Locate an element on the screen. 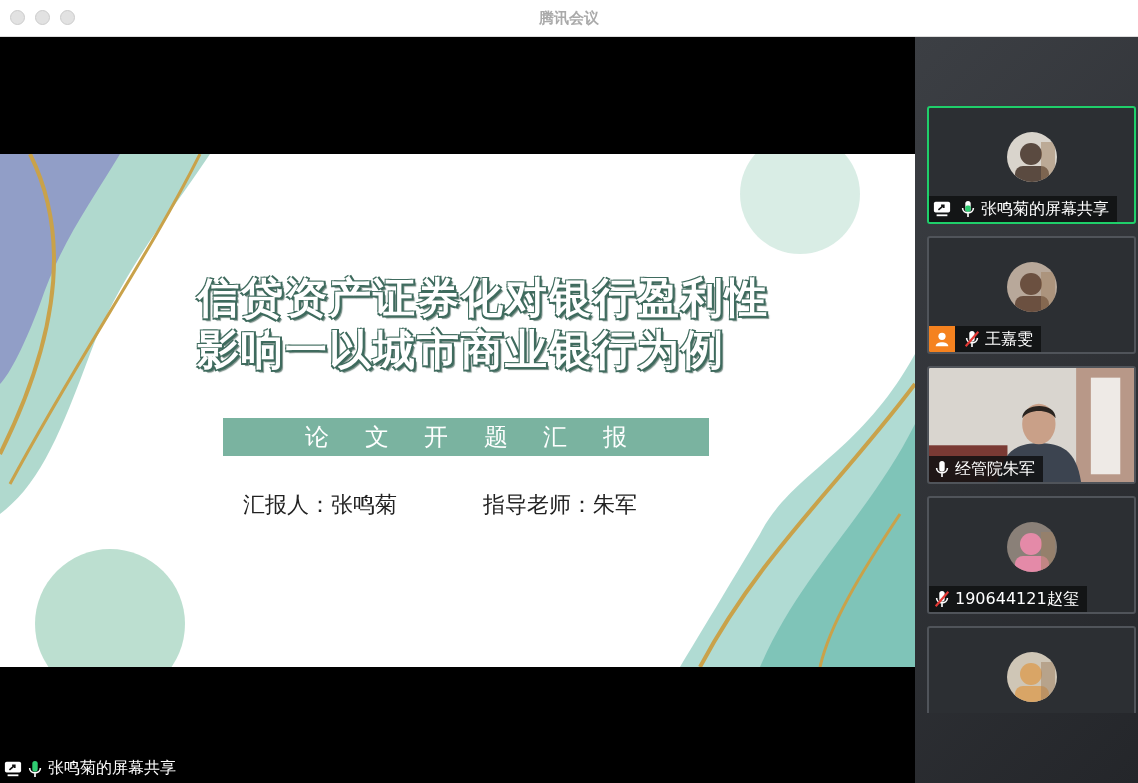 The image size is (1138, 783). participant-name: 190644121赵玺 is located at coordinates (1017, 599).